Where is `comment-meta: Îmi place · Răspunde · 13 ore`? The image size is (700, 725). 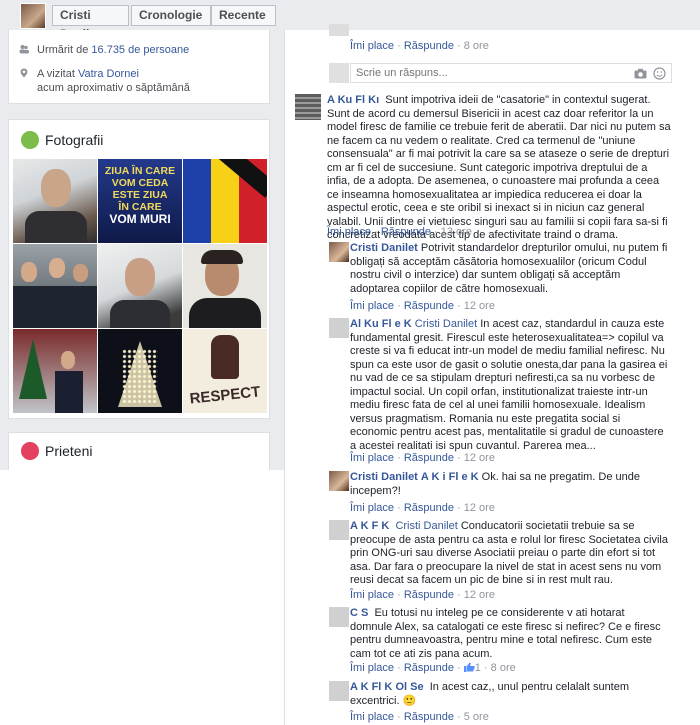
comment-meta: Îmi place · Răspunde · 13 ore is located at coordinates (399, 232).